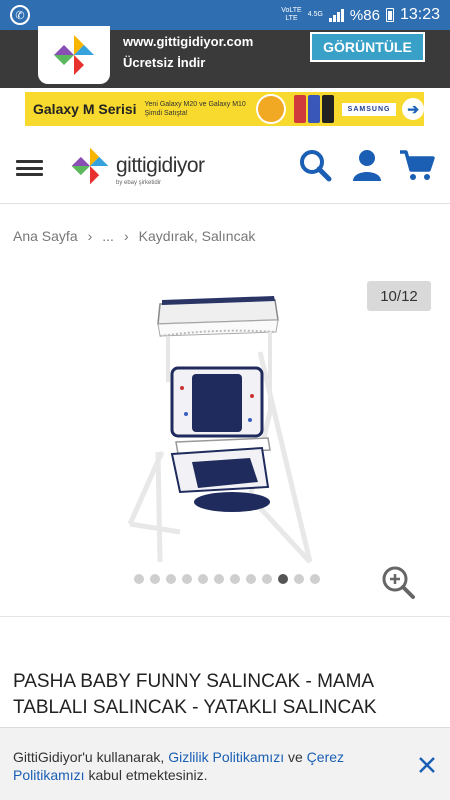  What do you see at coordinates (389, 15) in the screenshot?
I see `battery-icon` at bounding box center [389, 15].